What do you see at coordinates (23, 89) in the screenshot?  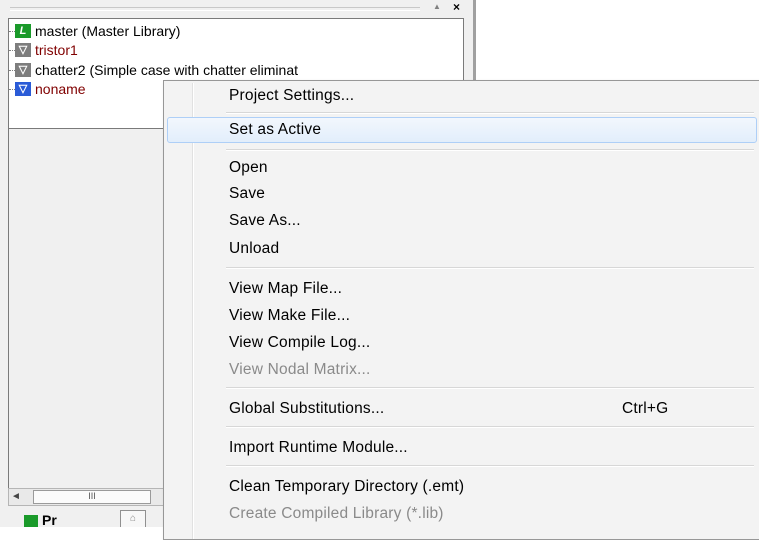 I see `active-case-icon: ▽` at bounding box center [23, 89].